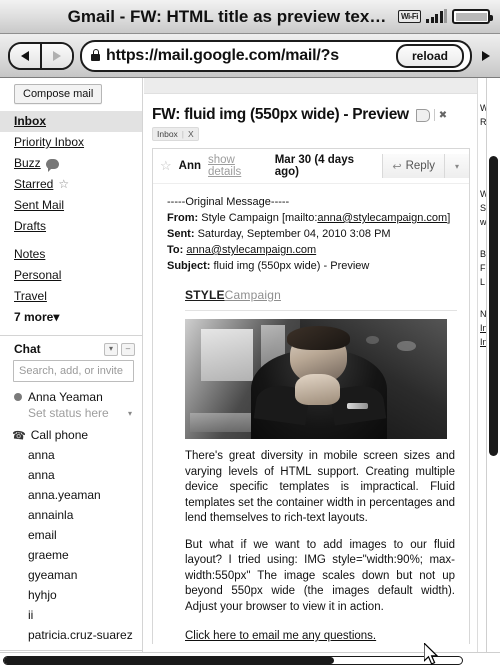 Image resolution: width=500 pixels, height=667 pixels. What do you see at coordinates (431, 654) in the screenshot?
I see `mouse-cursor` at bounding box center [431, 654].